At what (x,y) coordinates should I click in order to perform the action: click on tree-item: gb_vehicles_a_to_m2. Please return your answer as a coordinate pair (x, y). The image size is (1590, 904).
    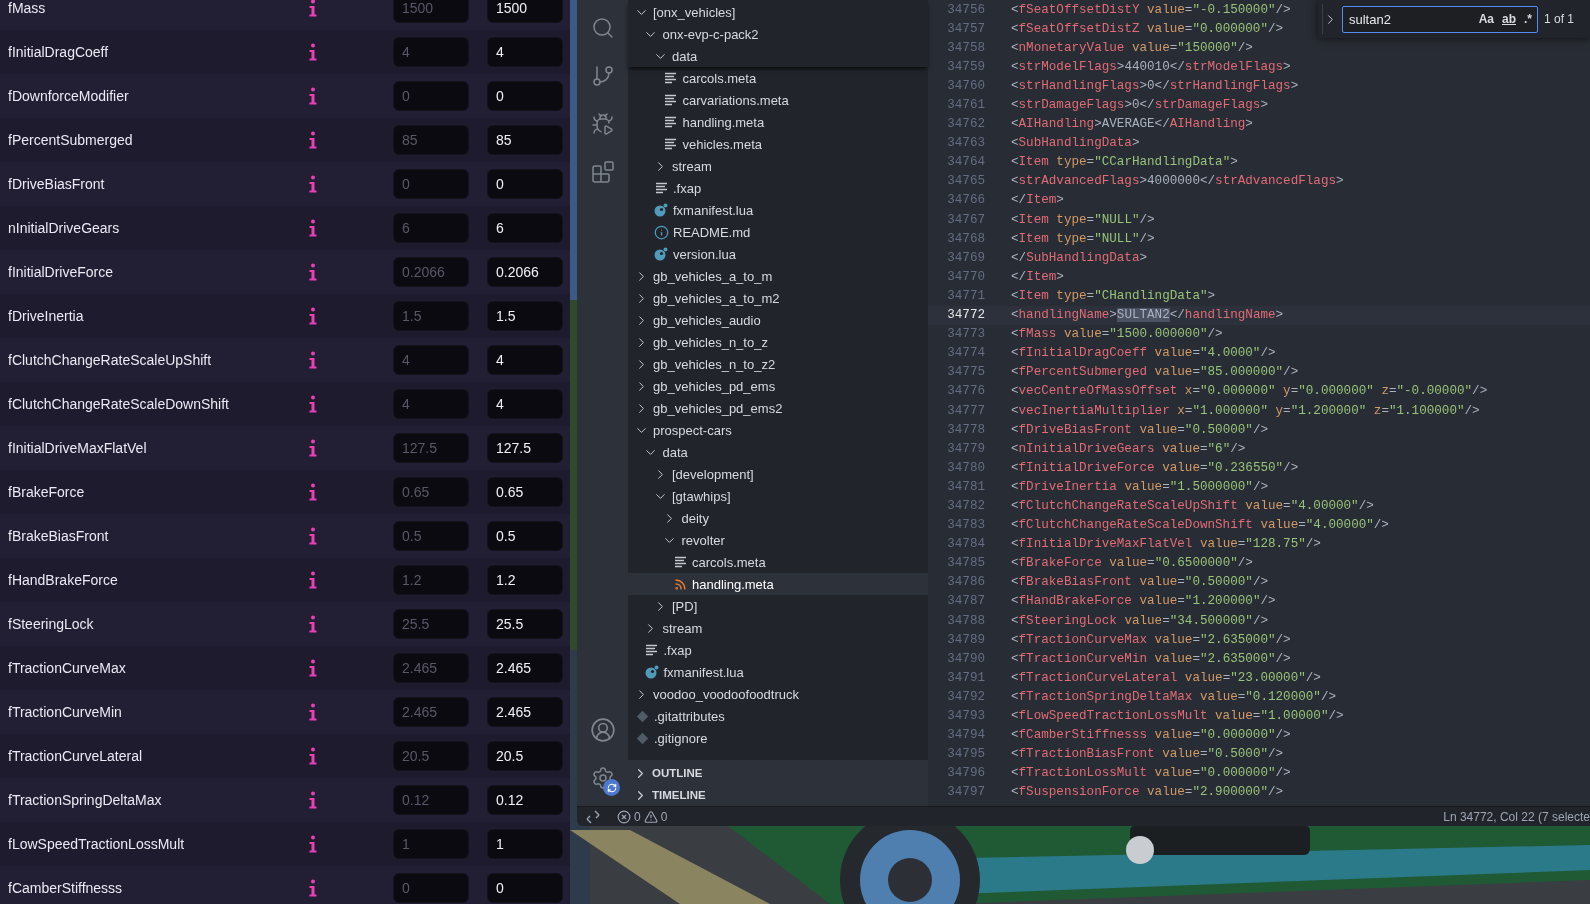
    Looking at the image, I should click on (778, 298).